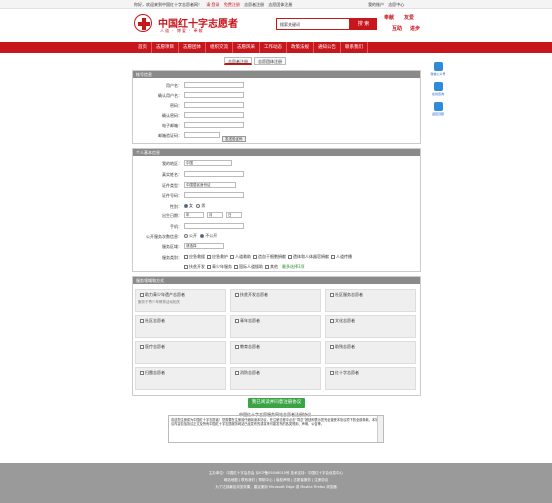  What do you see at coordinates (327, 47) in the screenshot?
I see `nav-item: 通知公告` at bounding box center [327, 47].